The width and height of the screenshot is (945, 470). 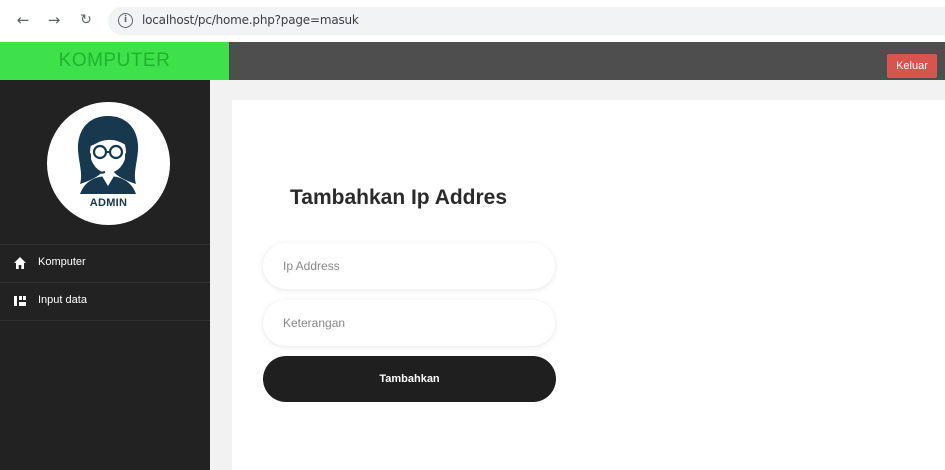 I want to click on home-icon, so click(x=20, y=263).